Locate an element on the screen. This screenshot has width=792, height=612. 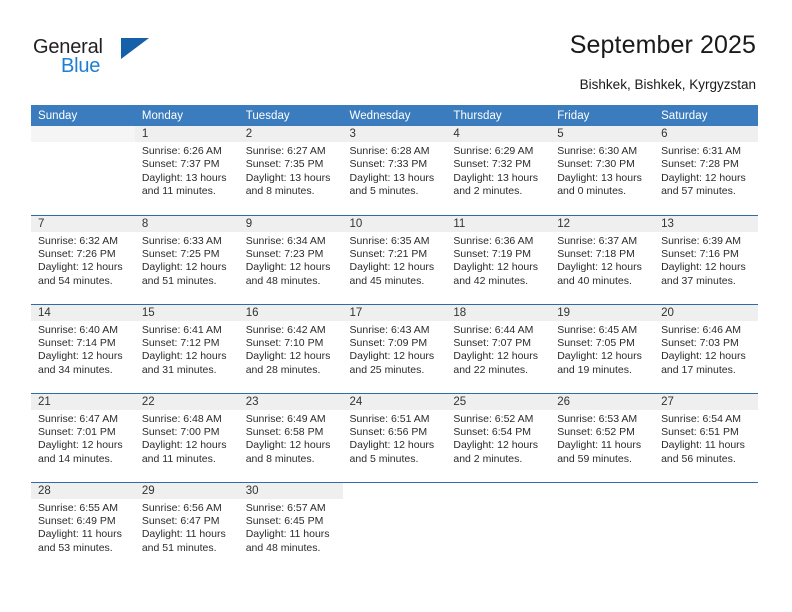
sunrise-text: Sunrise: 6:27 AM is located at coordinates (285, 151).